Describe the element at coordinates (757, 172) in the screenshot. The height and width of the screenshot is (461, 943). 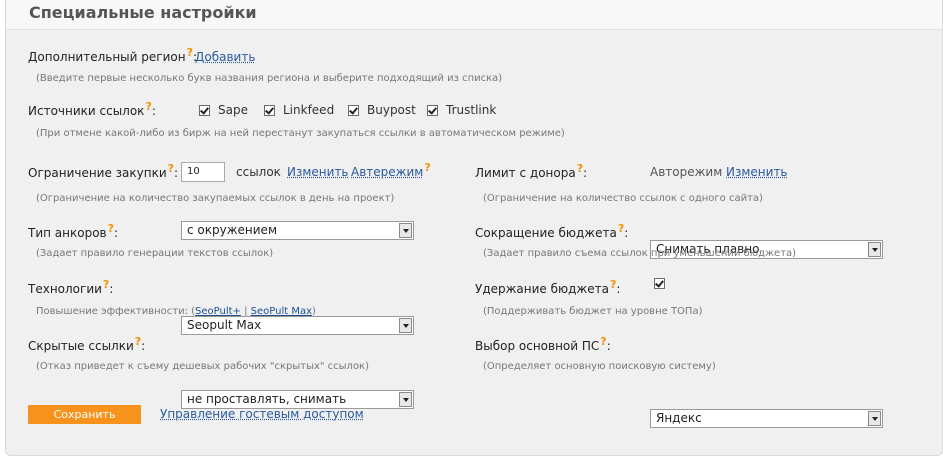
I see `donor-limit-change-link: Изменить` at that location.